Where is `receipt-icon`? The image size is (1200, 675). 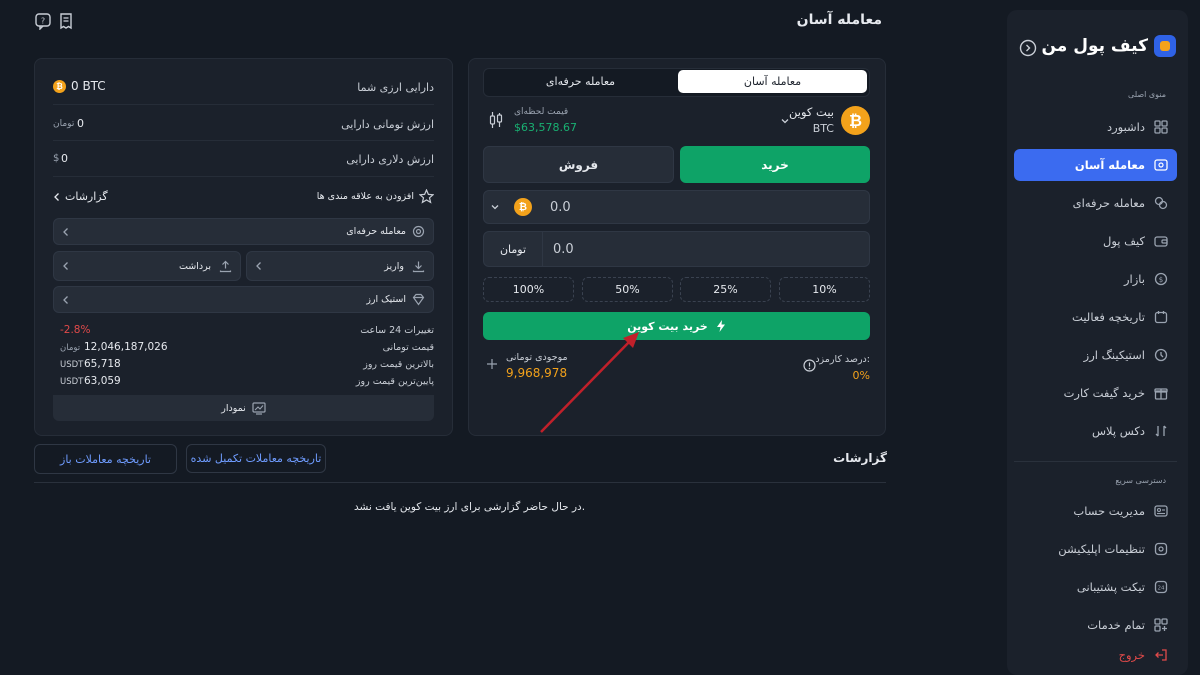 receipt-icon is located at coordinates (66, 21).